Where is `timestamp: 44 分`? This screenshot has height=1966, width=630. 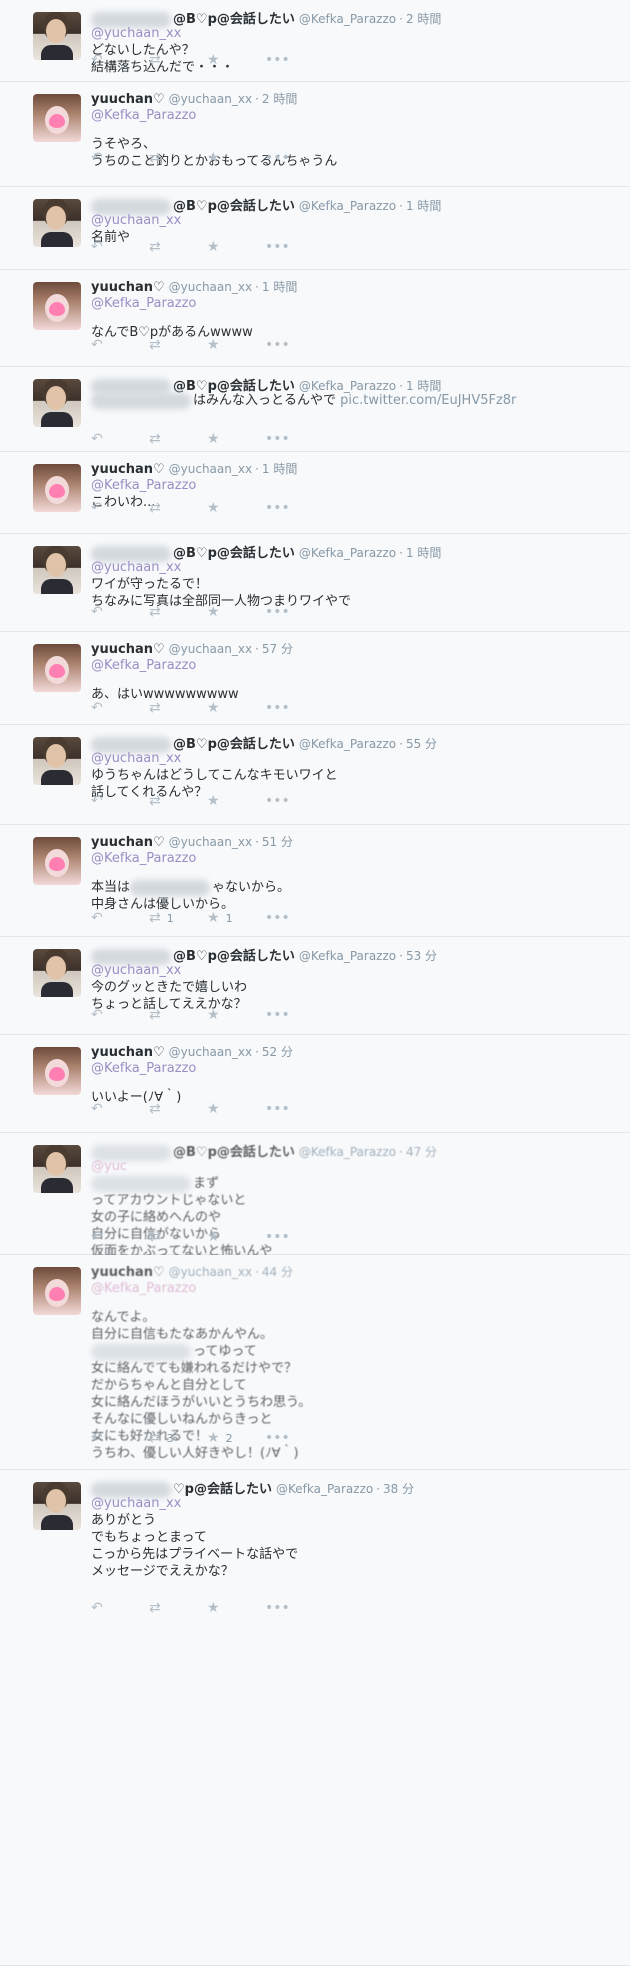
timestamp: 44 分 is located at coordinates (277, 1272).